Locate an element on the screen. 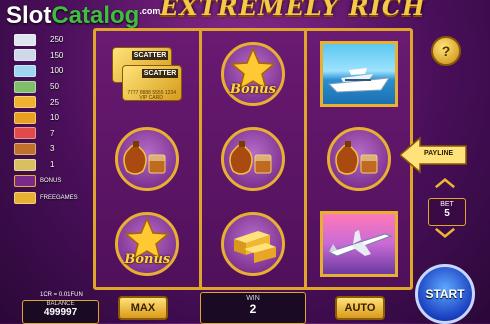  paytable-row: 7 is located at coordinates (51, 134).